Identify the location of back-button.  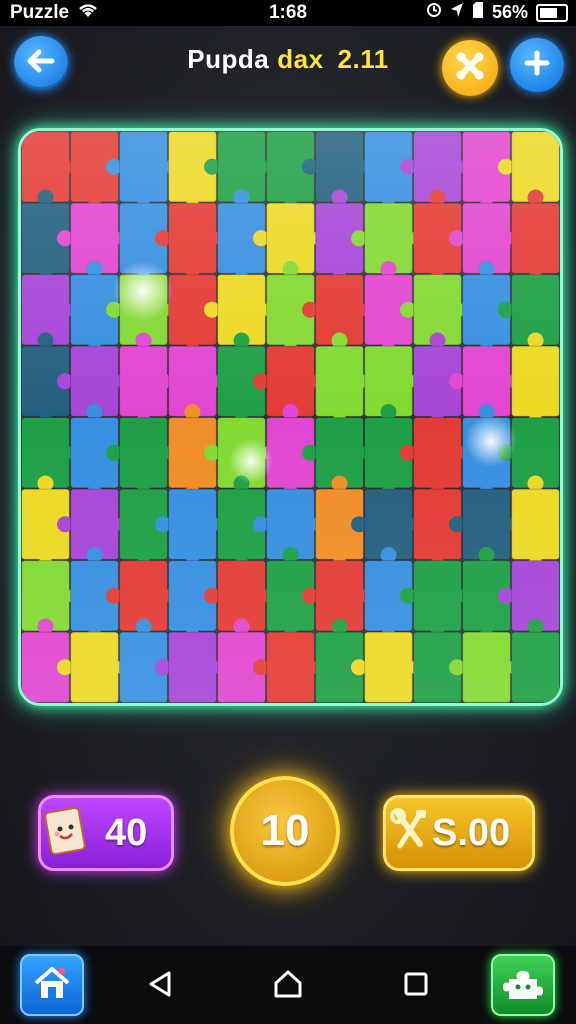
(41, 63).